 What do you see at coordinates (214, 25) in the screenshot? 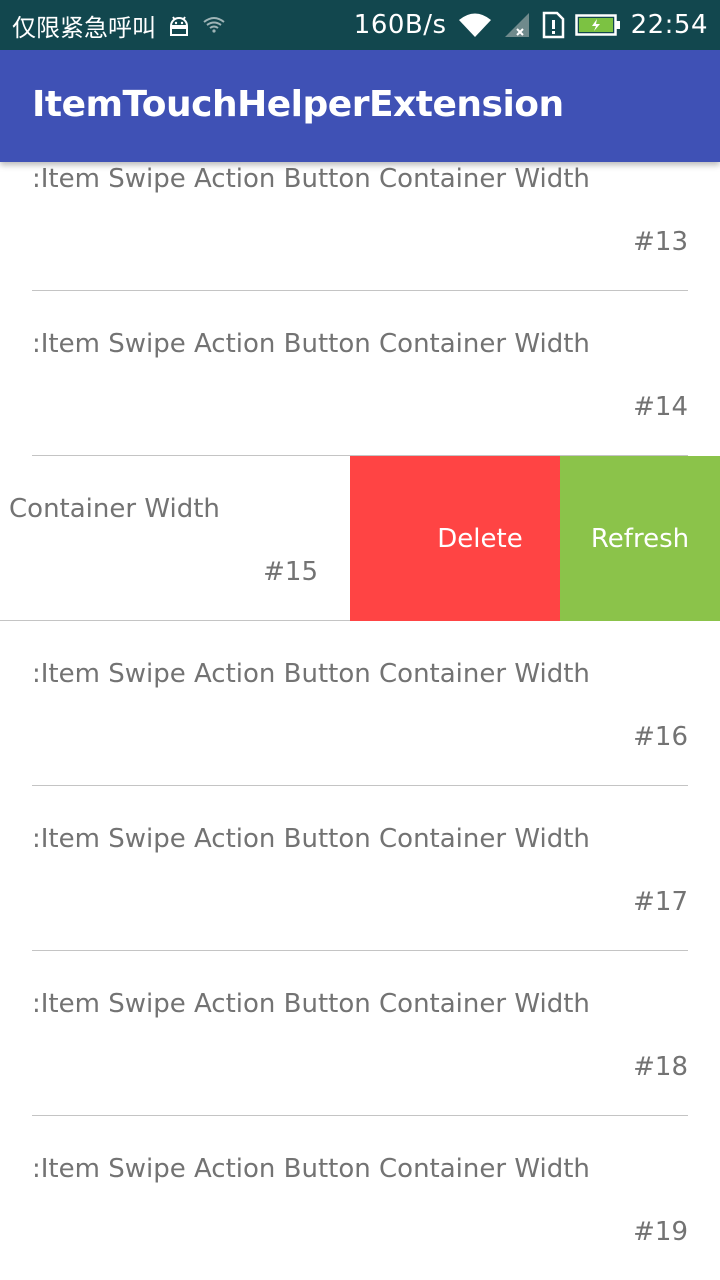
I see `wifi-icon` at bounding box center [214, 25].